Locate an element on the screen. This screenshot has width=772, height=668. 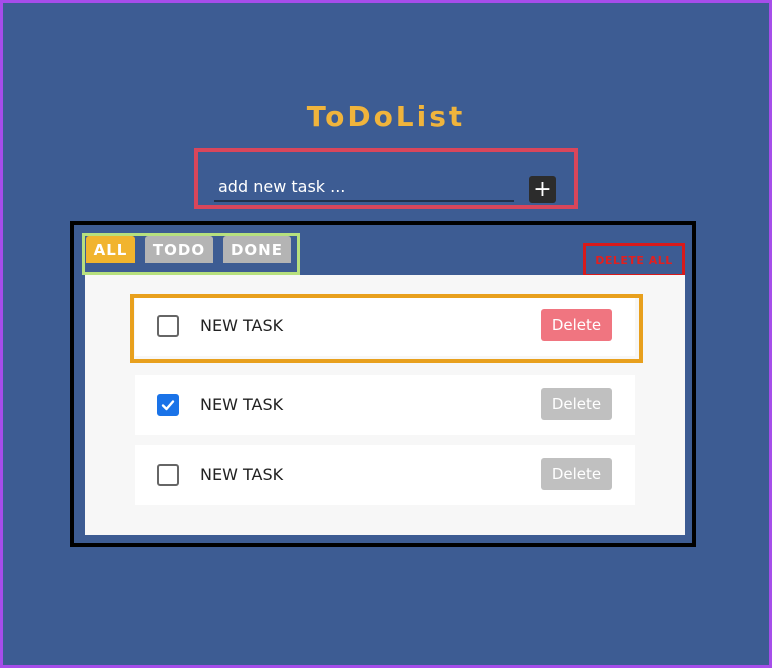
app-title: ToDoList is located at coordinates (386, 116).